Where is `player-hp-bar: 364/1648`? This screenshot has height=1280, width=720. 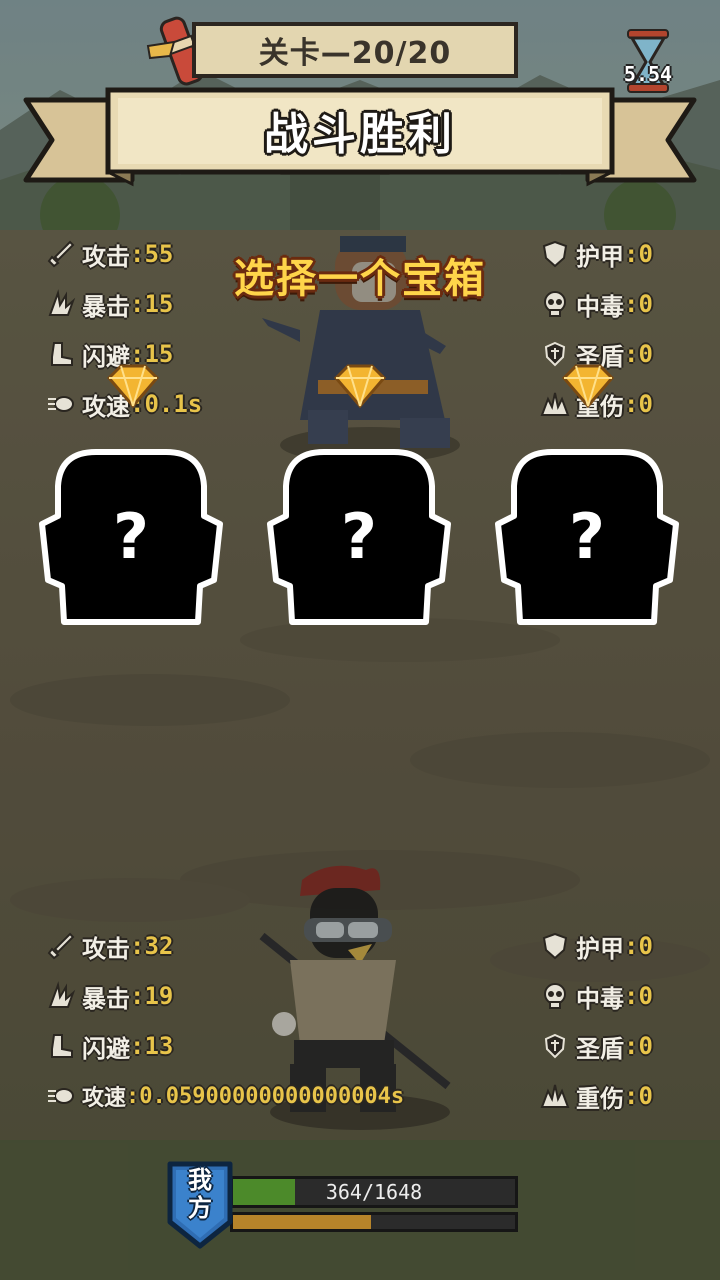
player-hp-bar: 364/1648 is located at coordinates (374, 1192).